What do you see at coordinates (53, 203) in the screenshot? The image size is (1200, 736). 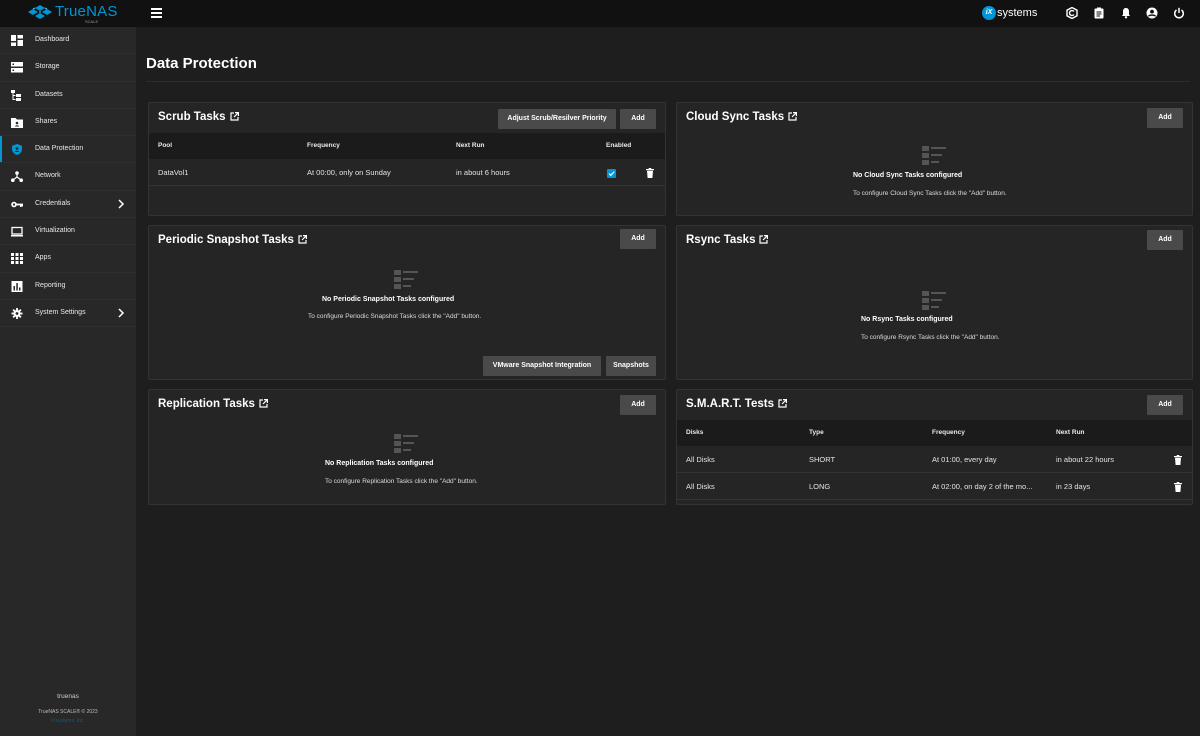 I see `sidebar-item-label: Credentials` at bounding box center [53, 203].